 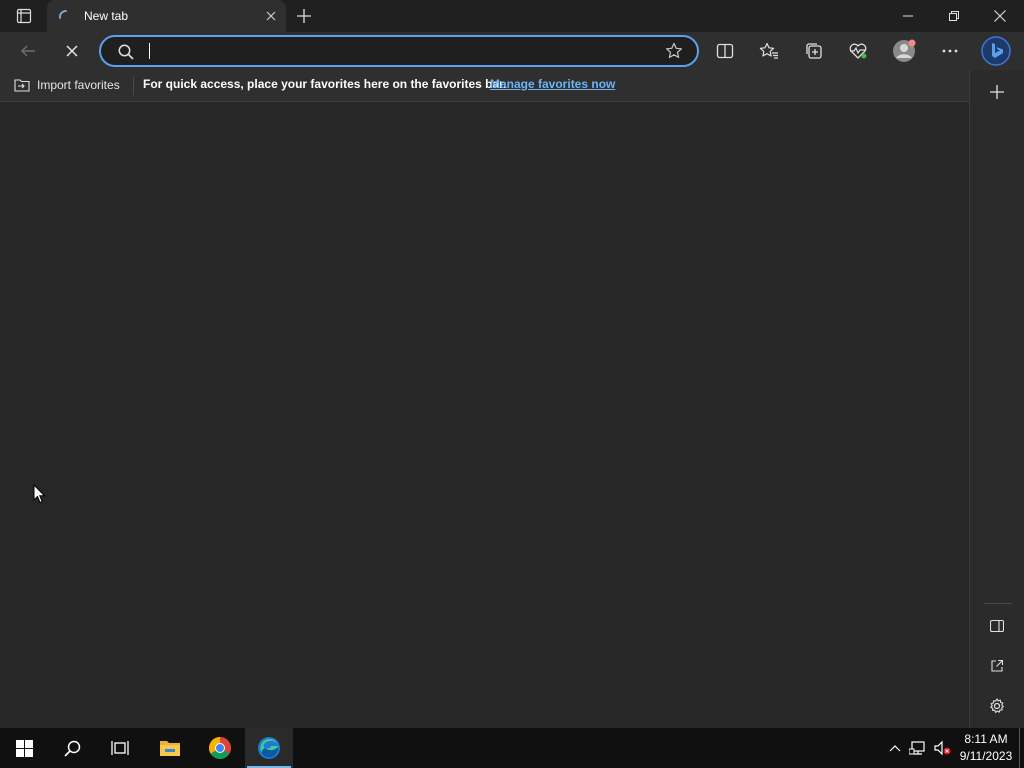 I want to click on split-screen-icon, so click(x=725, y=51).